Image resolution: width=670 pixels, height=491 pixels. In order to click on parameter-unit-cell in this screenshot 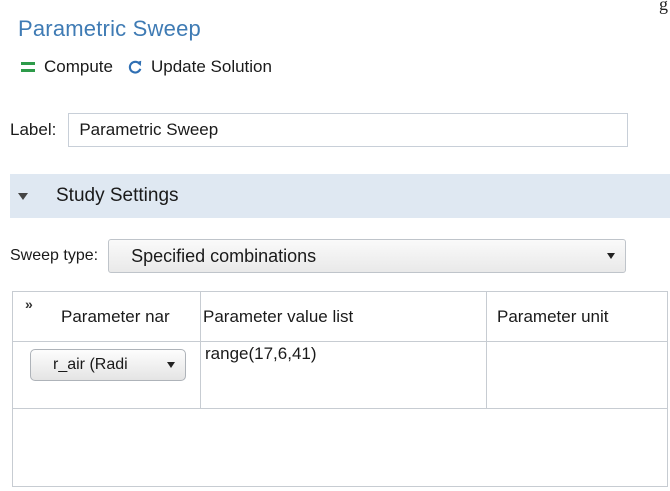, I will do `click(577, 375)`.